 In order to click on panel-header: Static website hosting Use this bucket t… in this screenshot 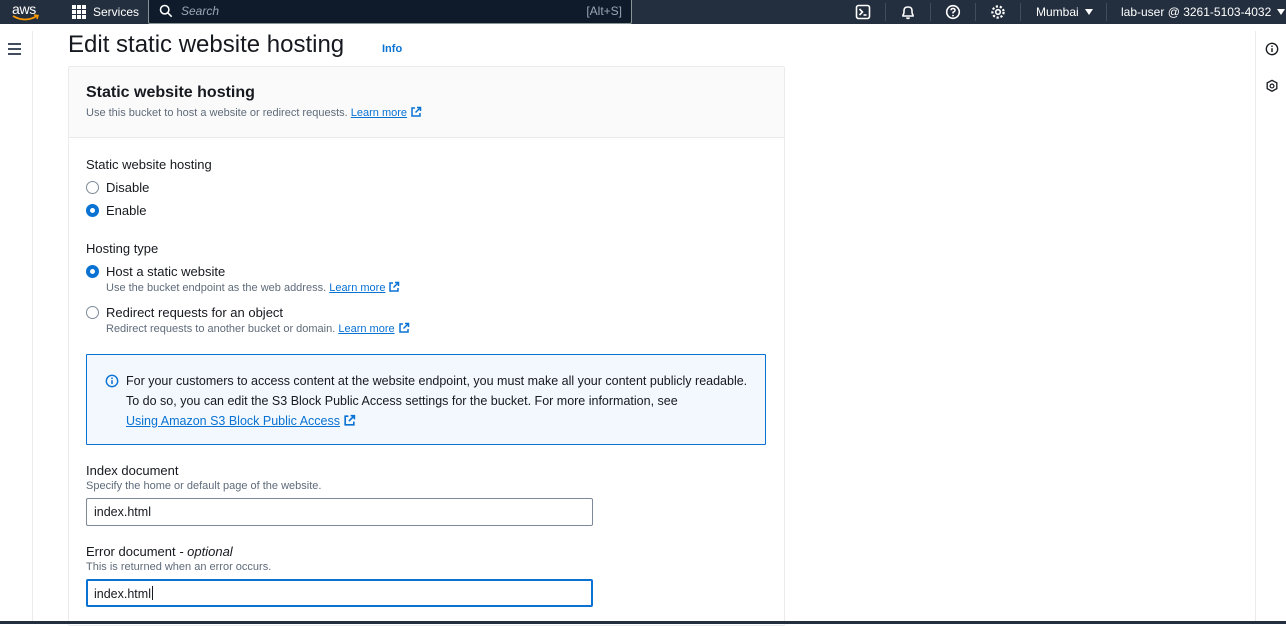, I will do `click(426, 102)`.